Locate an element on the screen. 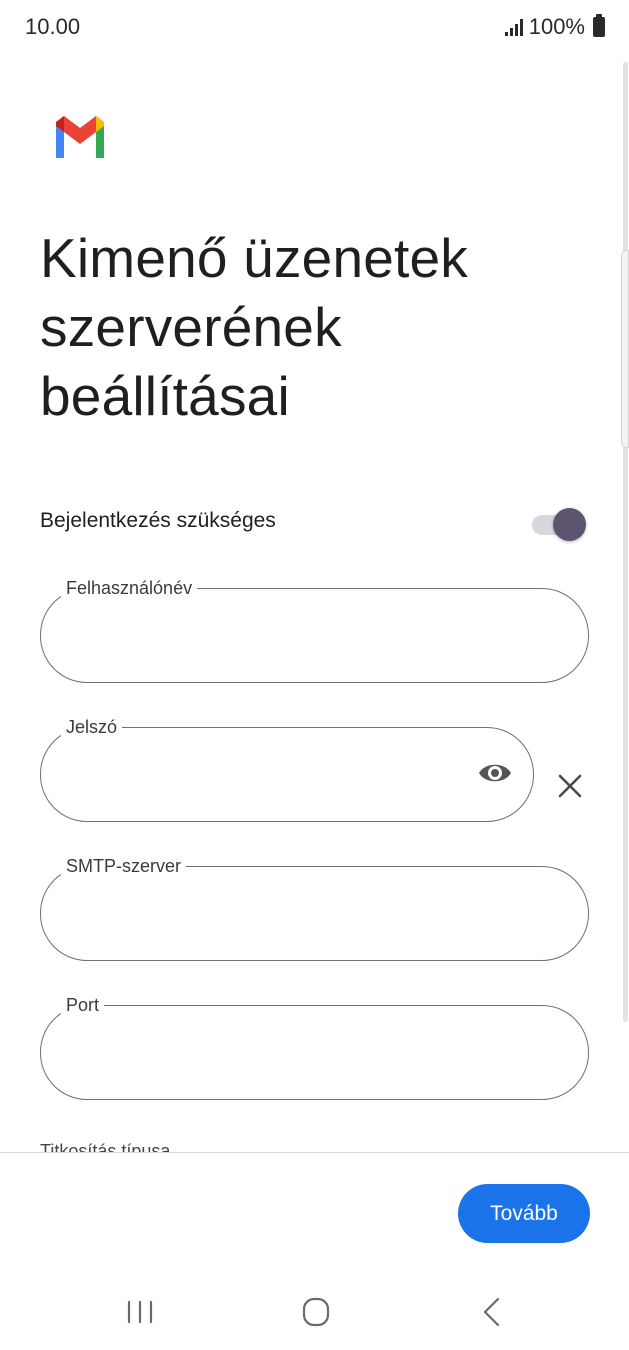 This screenshot has width=629, height=1350. bottom-action-bar: Tovább is located at coordinates (314, 1212).